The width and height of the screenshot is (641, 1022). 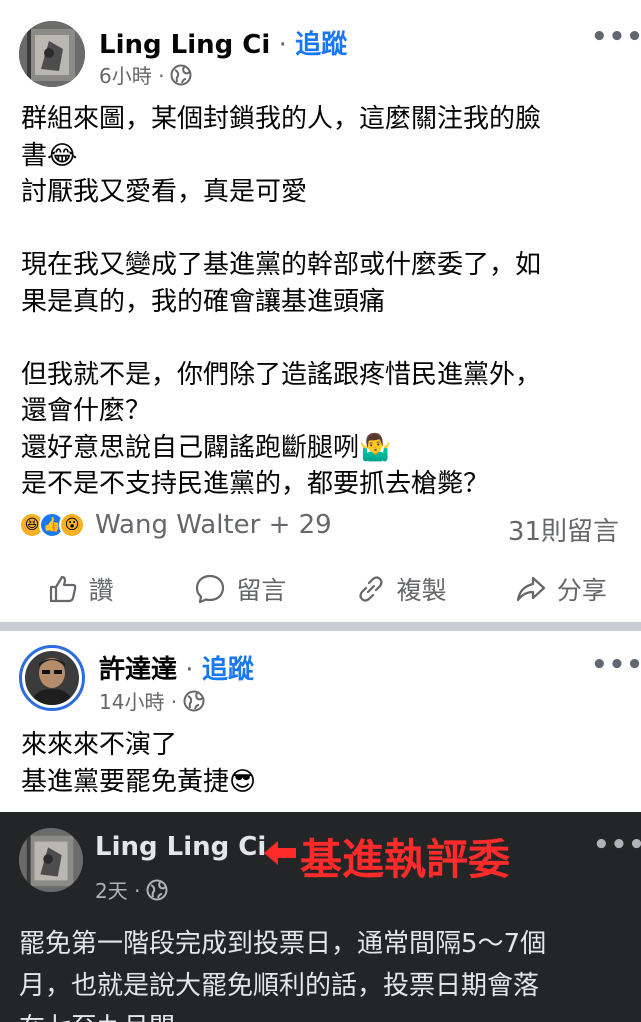 What do you see at coordinates (138, 670) in the screenshot?
I see `author-name: 許達達` at bounding box center [138, 670].